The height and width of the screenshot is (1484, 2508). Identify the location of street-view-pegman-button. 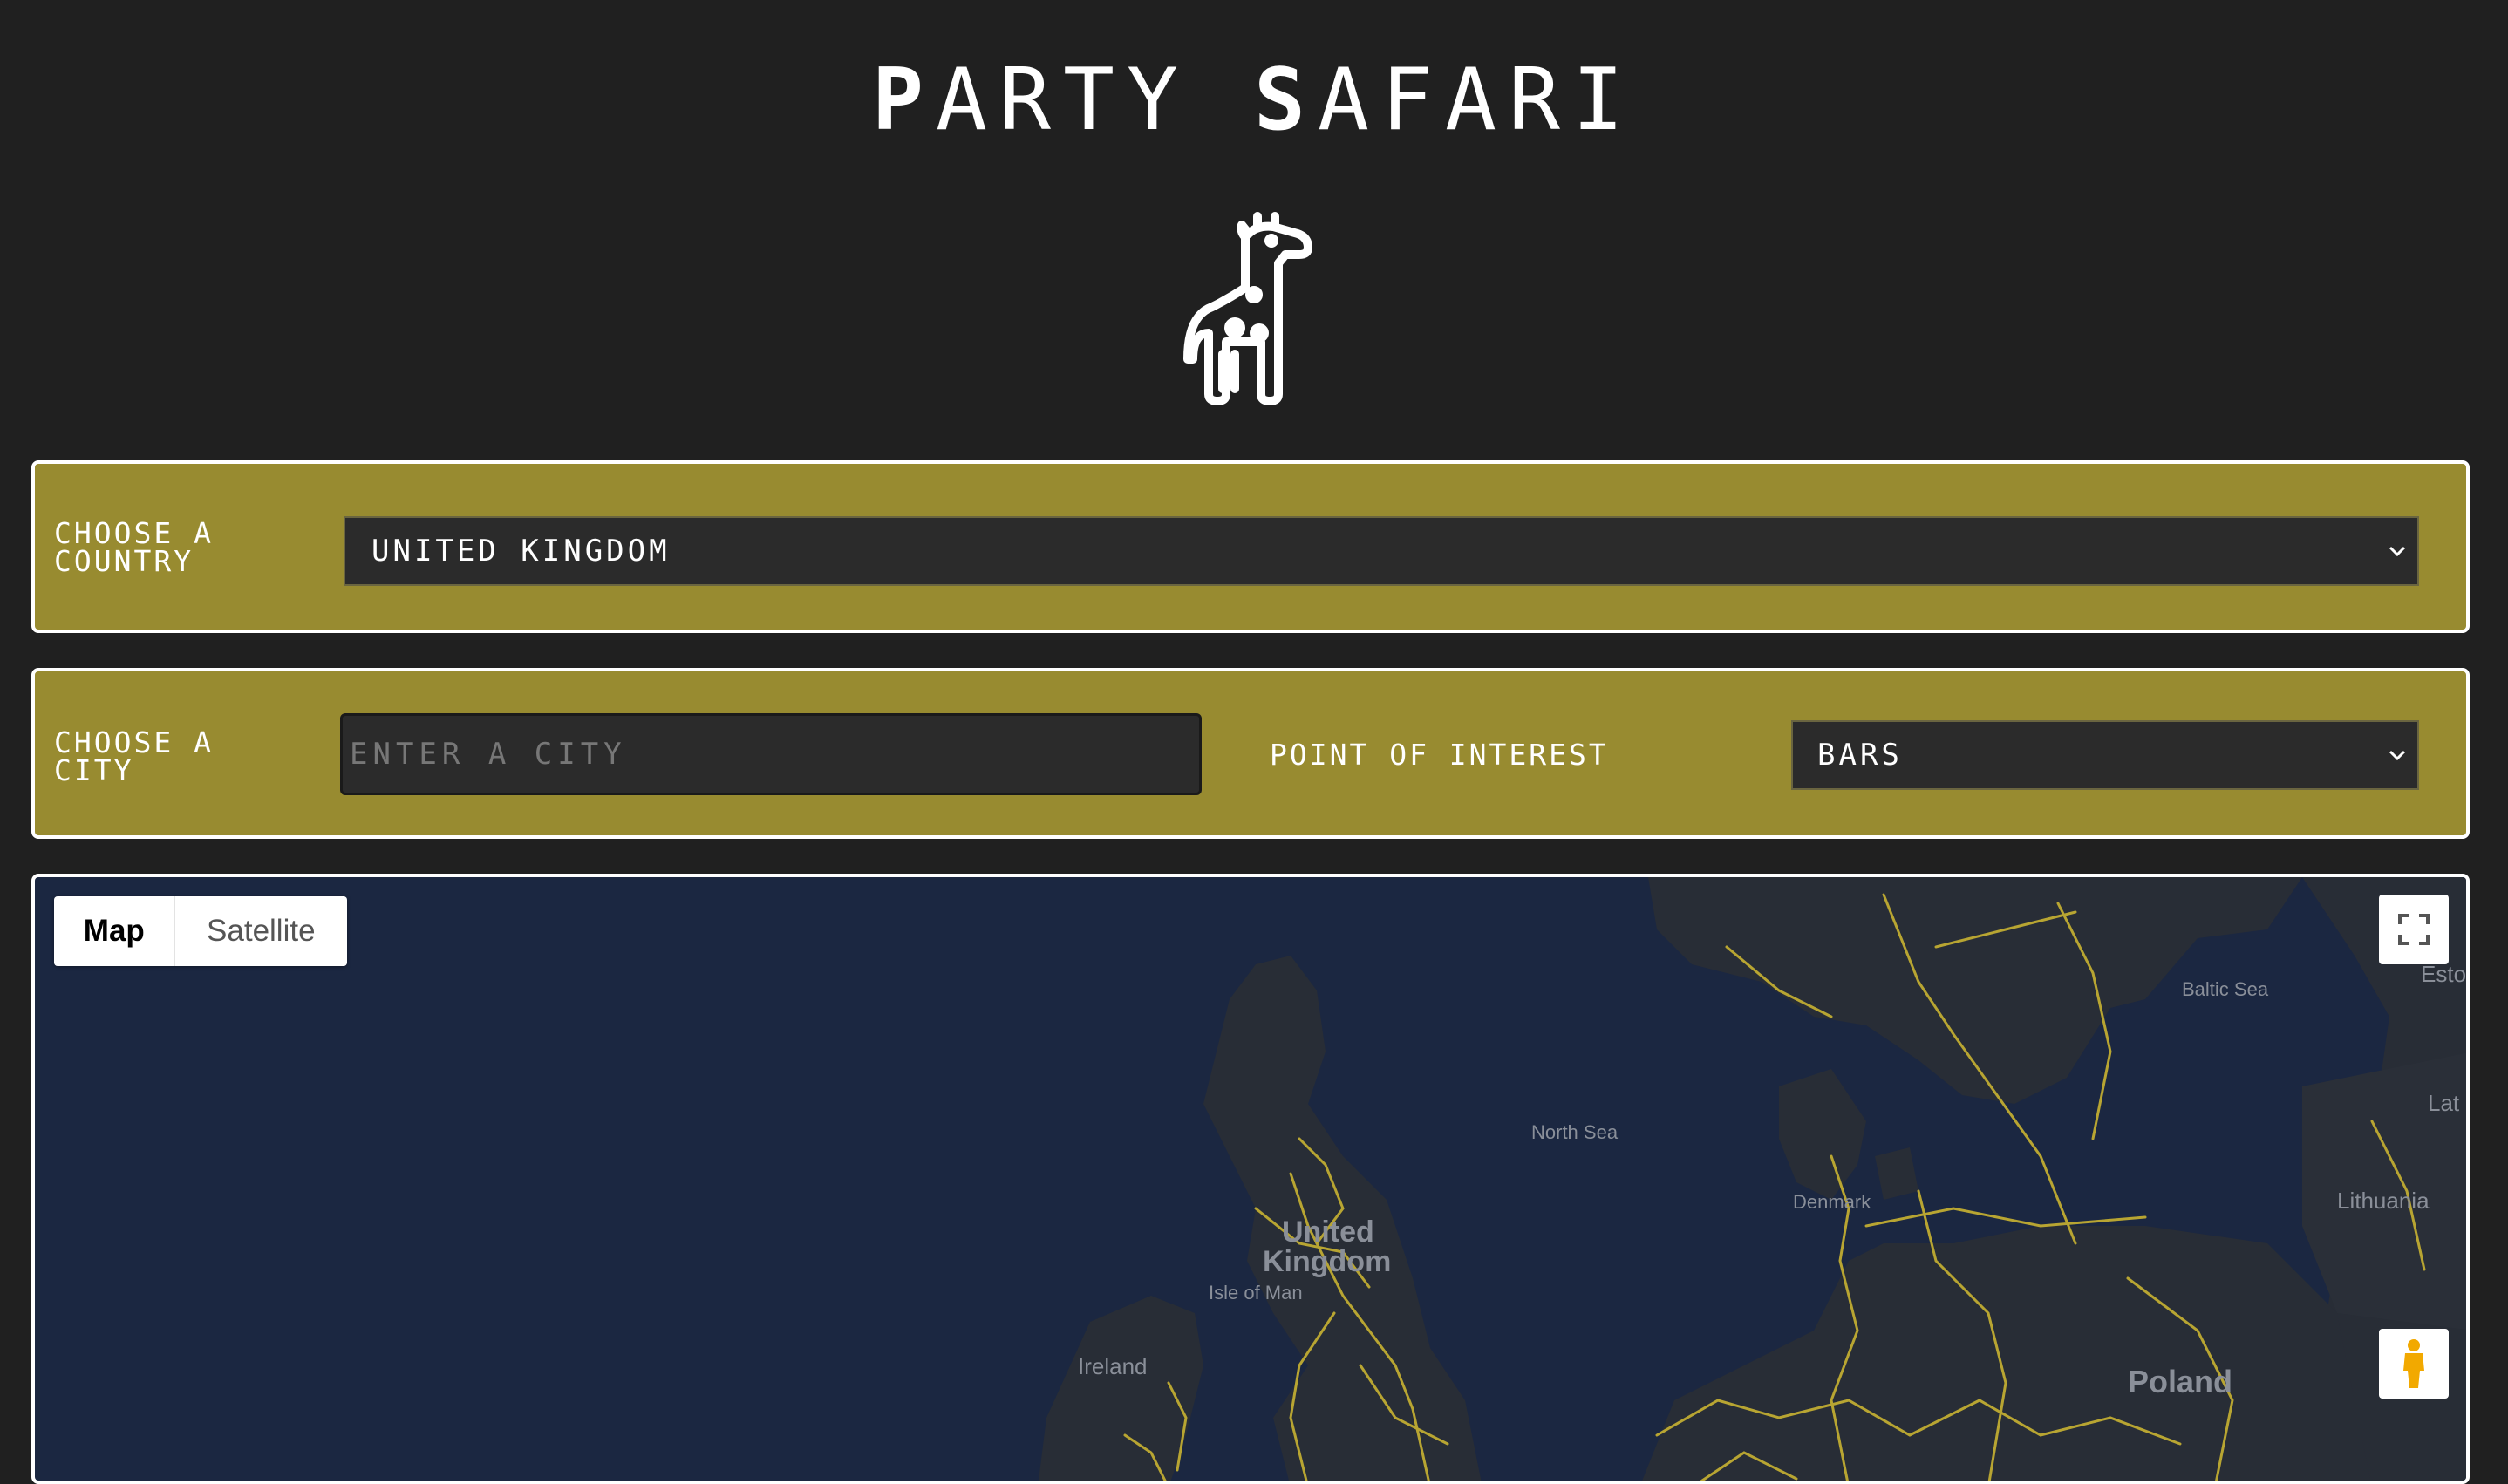
(2414, 1364).